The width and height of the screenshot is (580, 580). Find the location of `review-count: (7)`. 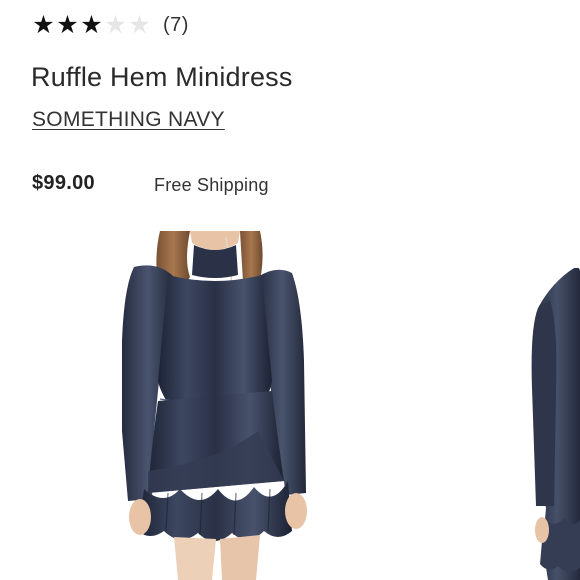

review-count: (7) is located at coordinates (176, 25).